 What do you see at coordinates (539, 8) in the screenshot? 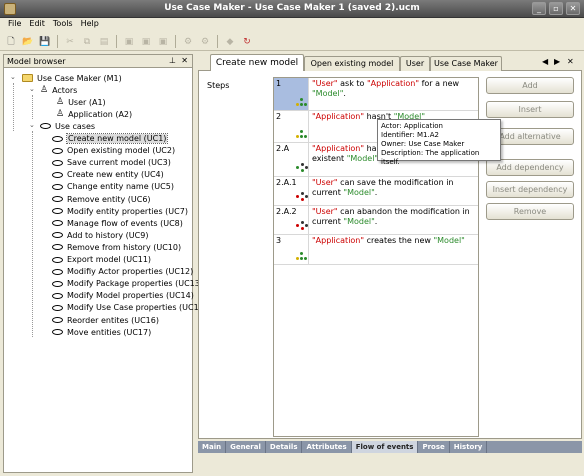
I see `minimize-button: _` at bounding box center [539, 8].